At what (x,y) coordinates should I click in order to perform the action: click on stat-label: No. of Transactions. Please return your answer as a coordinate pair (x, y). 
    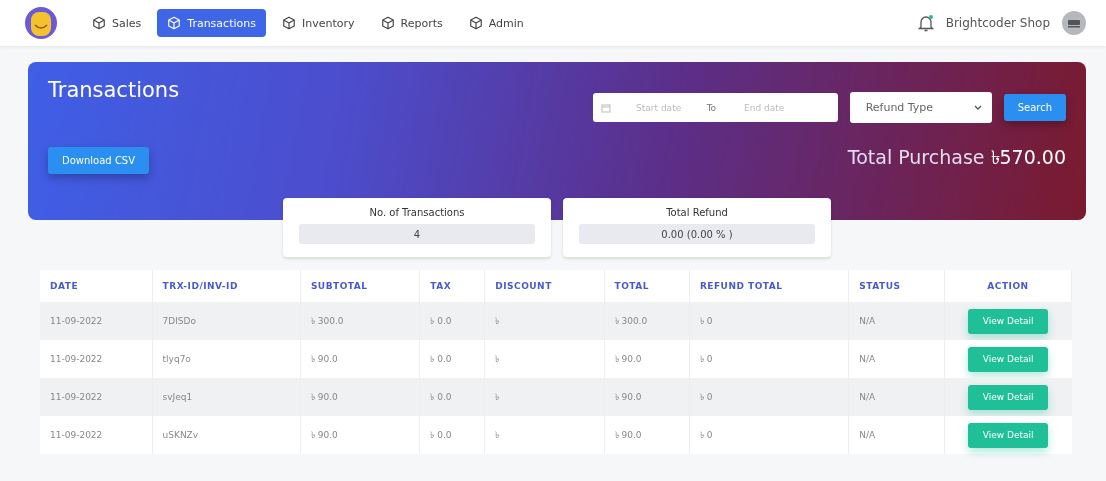
    Looking at the image, I should click on (417, 212).